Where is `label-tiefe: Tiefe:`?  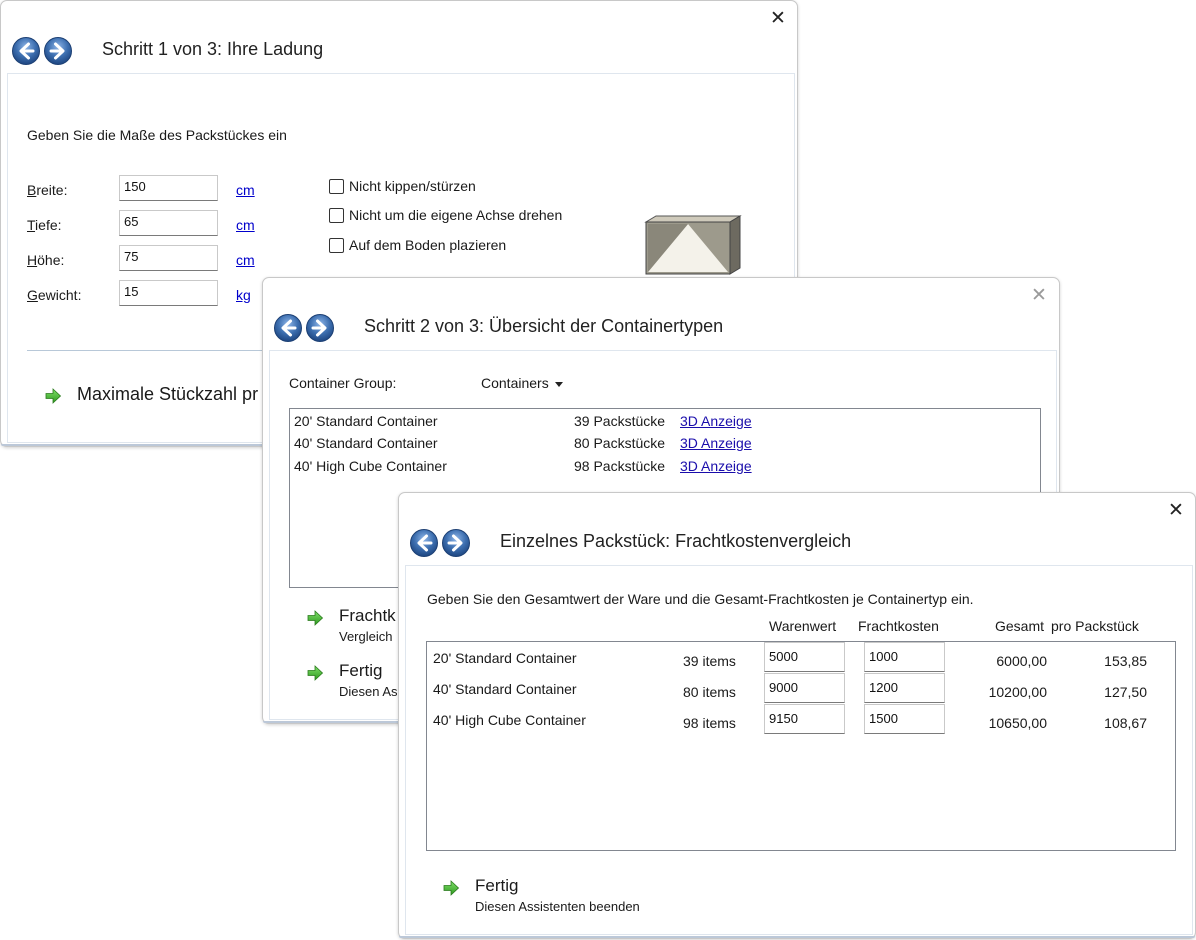
label-tiefe: Tiefe: is located at coordinates (44, 225).